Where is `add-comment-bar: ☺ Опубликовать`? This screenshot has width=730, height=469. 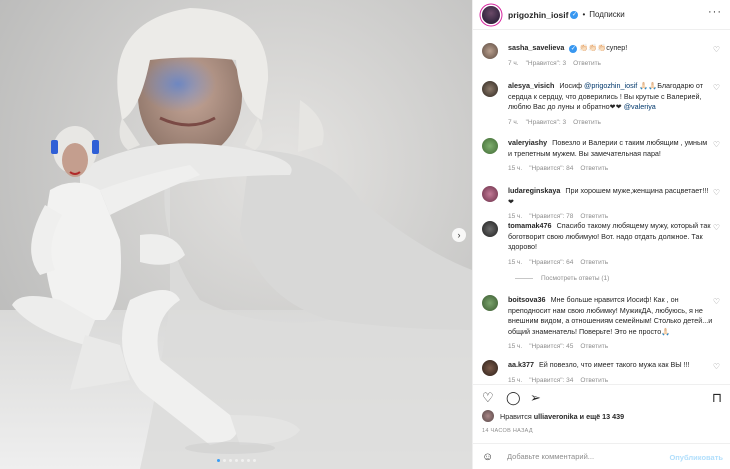
add-comment-bar: ☺ Опубликовать is located at coordinates (601, 456).